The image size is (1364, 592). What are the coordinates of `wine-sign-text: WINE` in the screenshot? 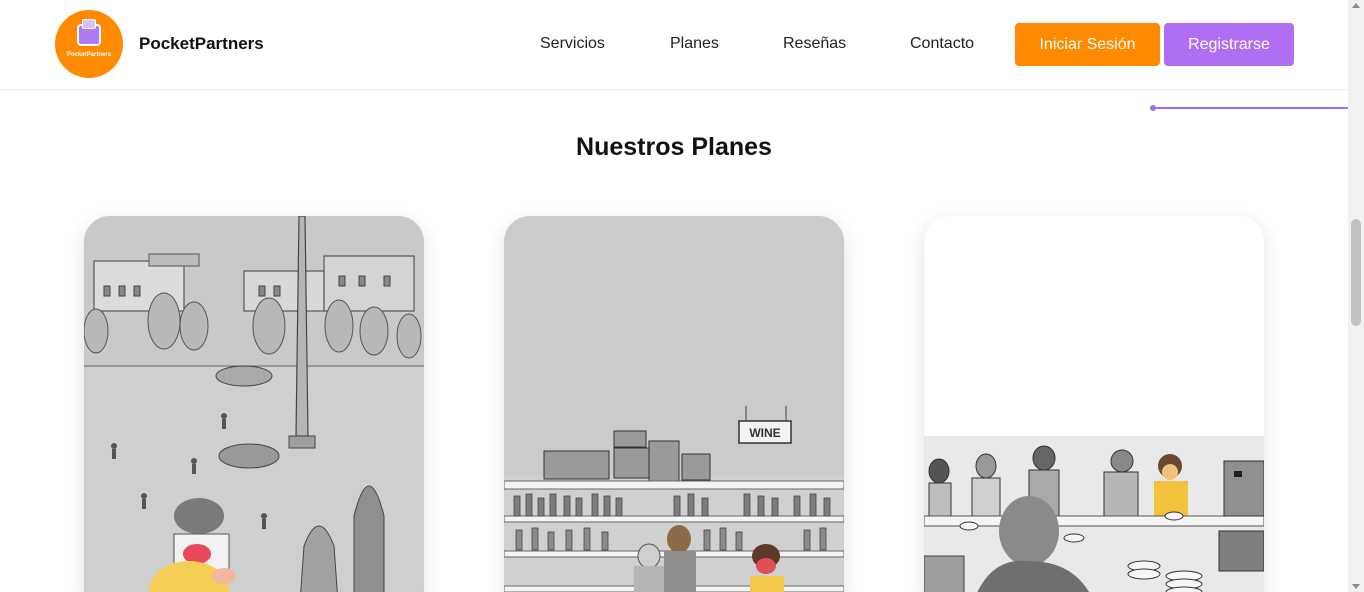 It's located at (764, 433).